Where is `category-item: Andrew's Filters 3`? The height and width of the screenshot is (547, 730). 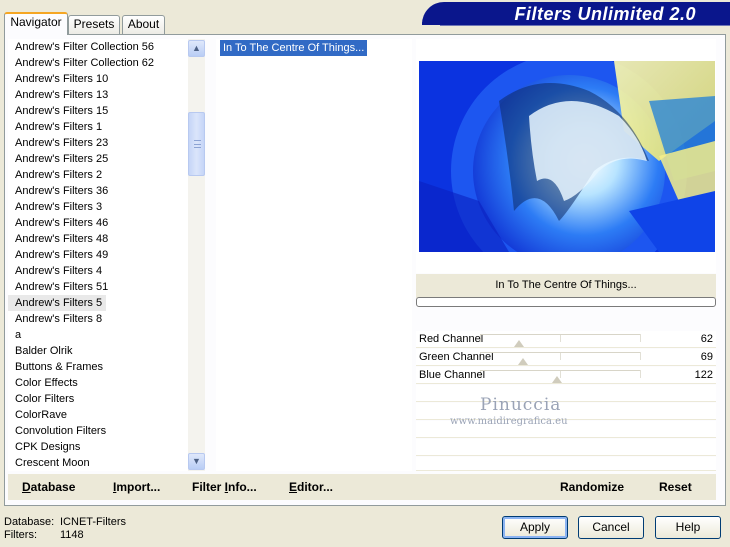 category-item: Andrew's Filters 3 is located at coordinates (98, 207).